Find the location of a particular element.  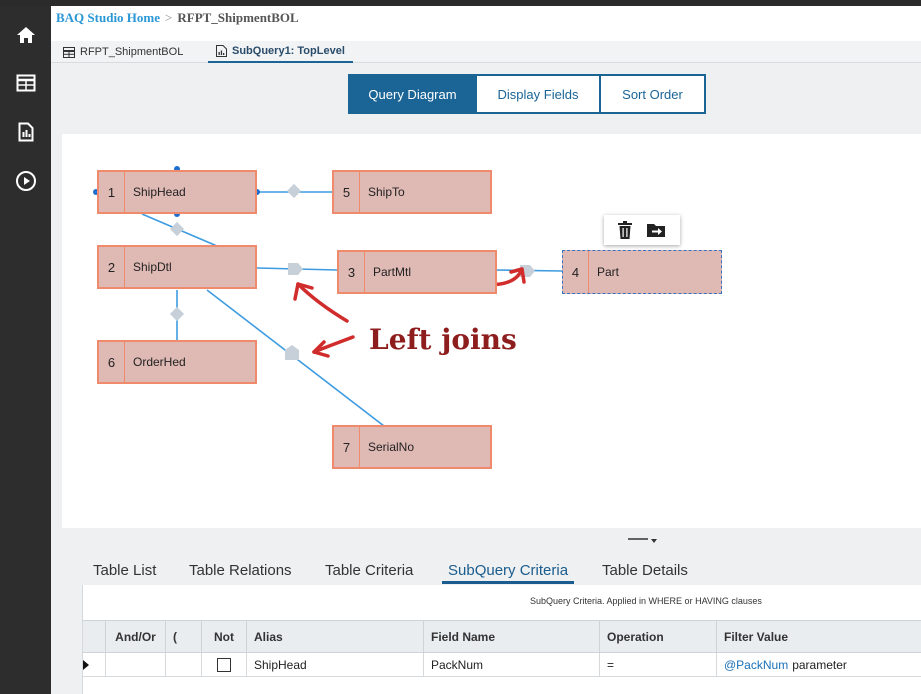

chart-icon is located at coordinates (221, 51).